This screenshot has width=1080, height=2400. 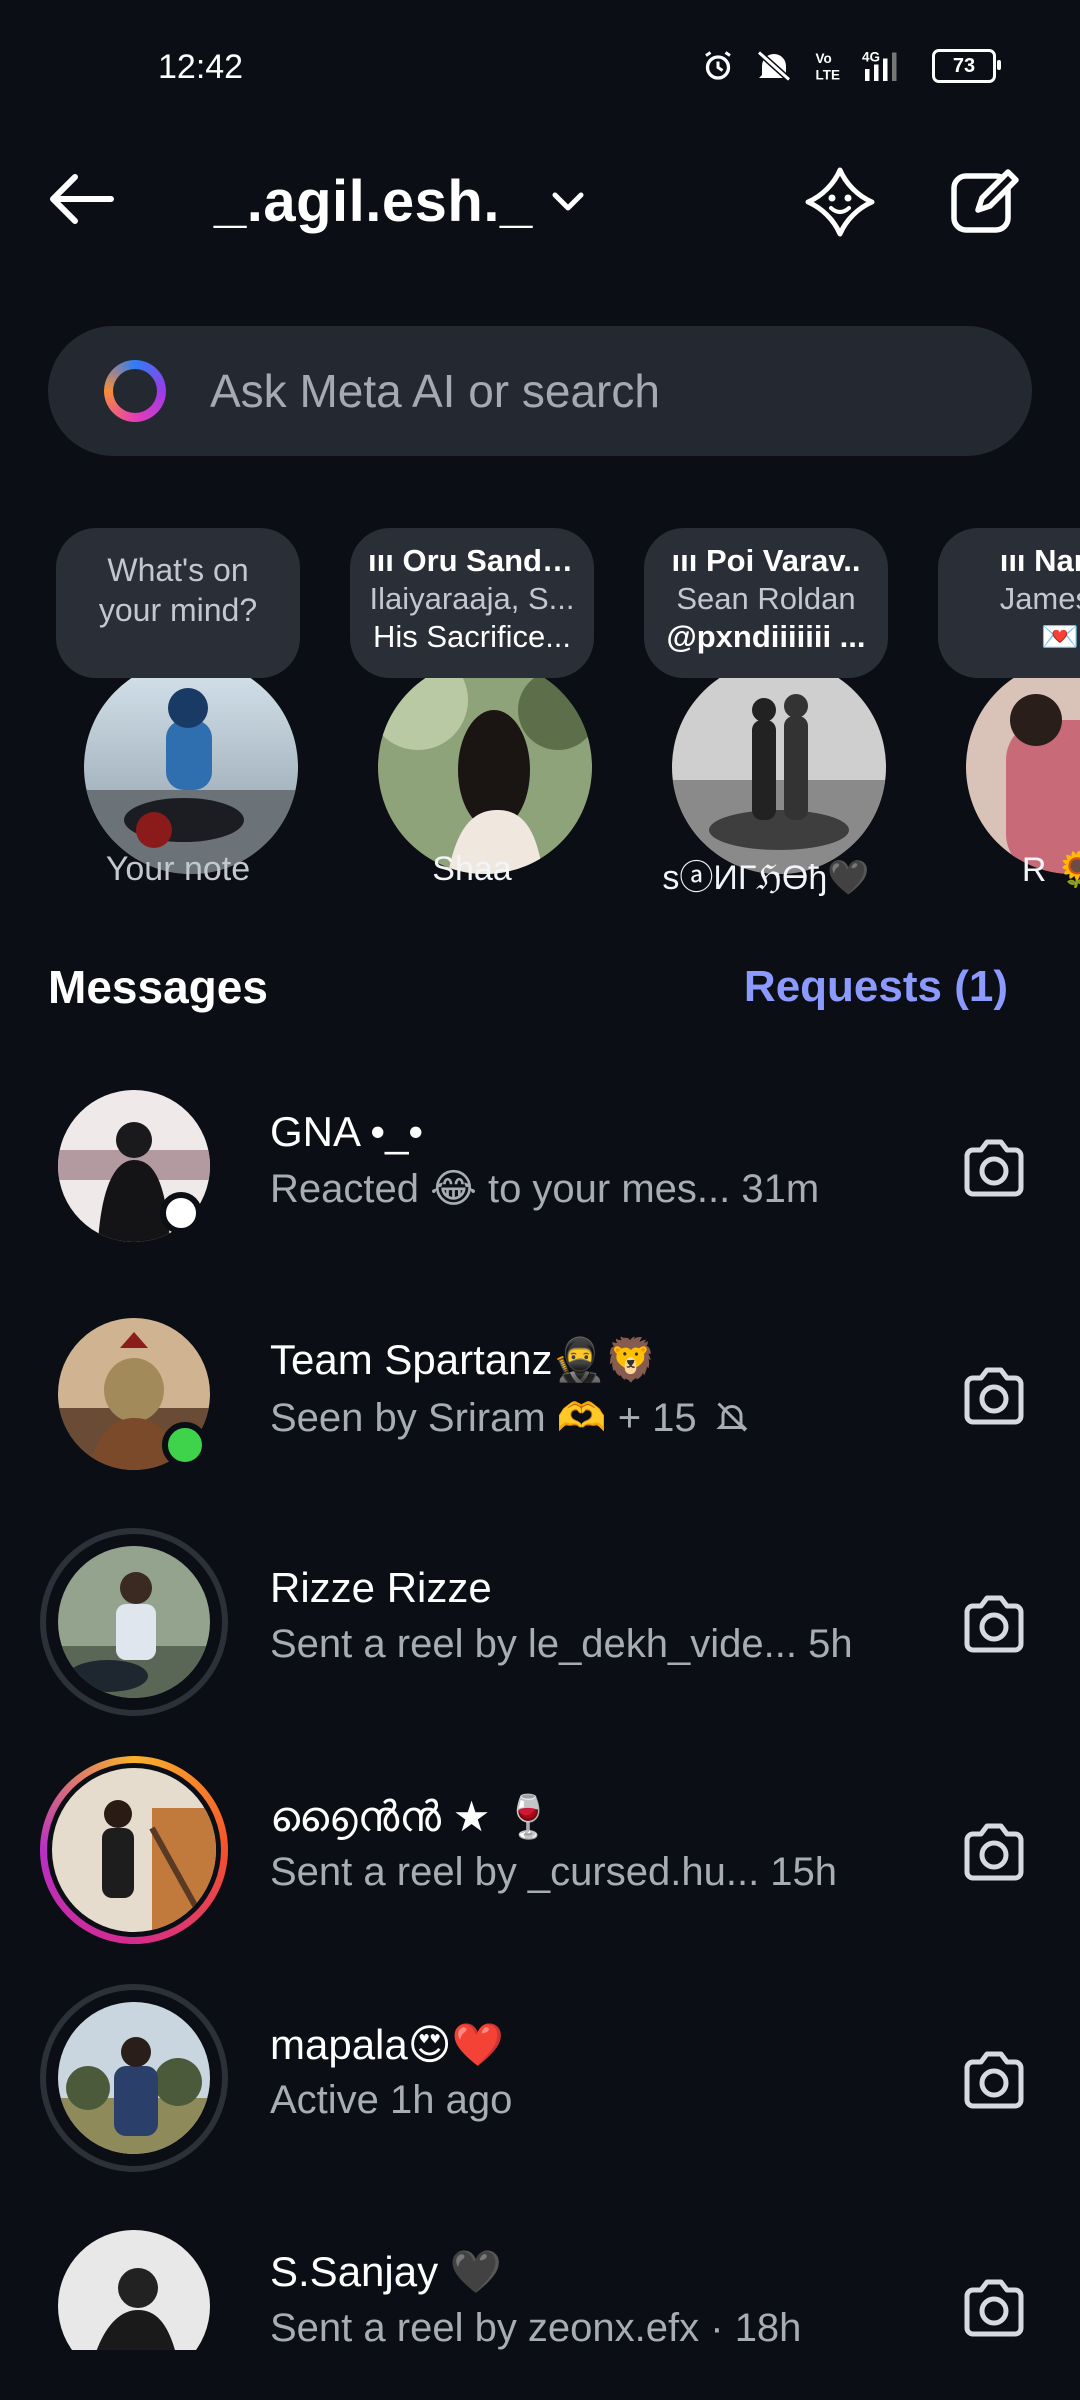 I want to click on note-bubble: What's on your mind?, so click(x=178, y=603).